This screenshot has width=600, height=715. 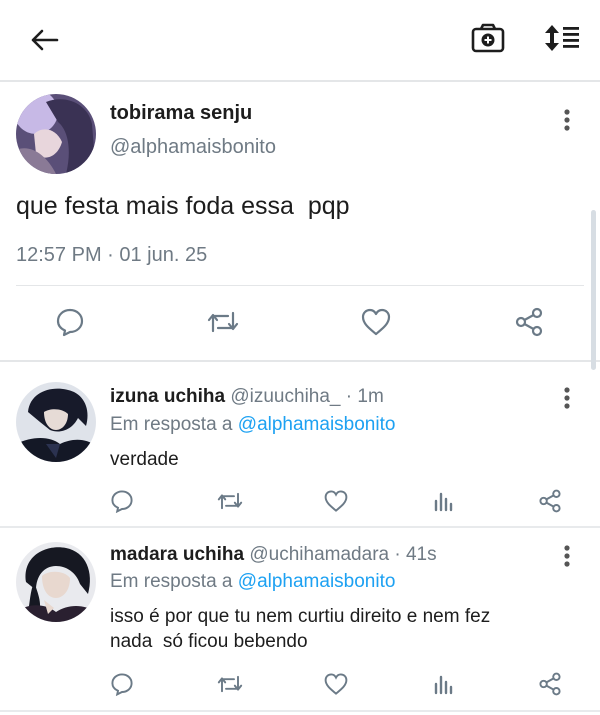 What do you see at coordinates (209, 641) in the screenshot?
I see `reply-text-line: nada só ficou bebendo` at bounding box center [209, 641].